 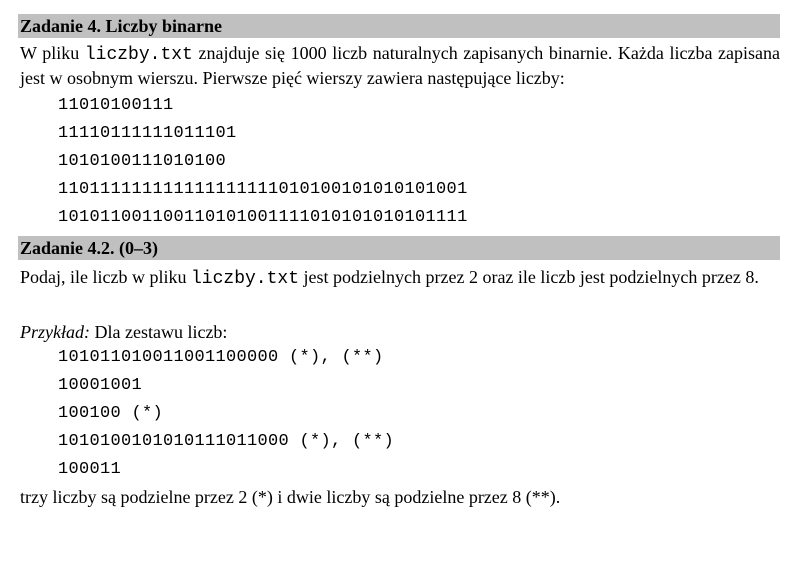 What do you see at coordinates (52, 53) in the screenshot?
I see `intro-text-start: W pliku` at bounding box center [52, 53].